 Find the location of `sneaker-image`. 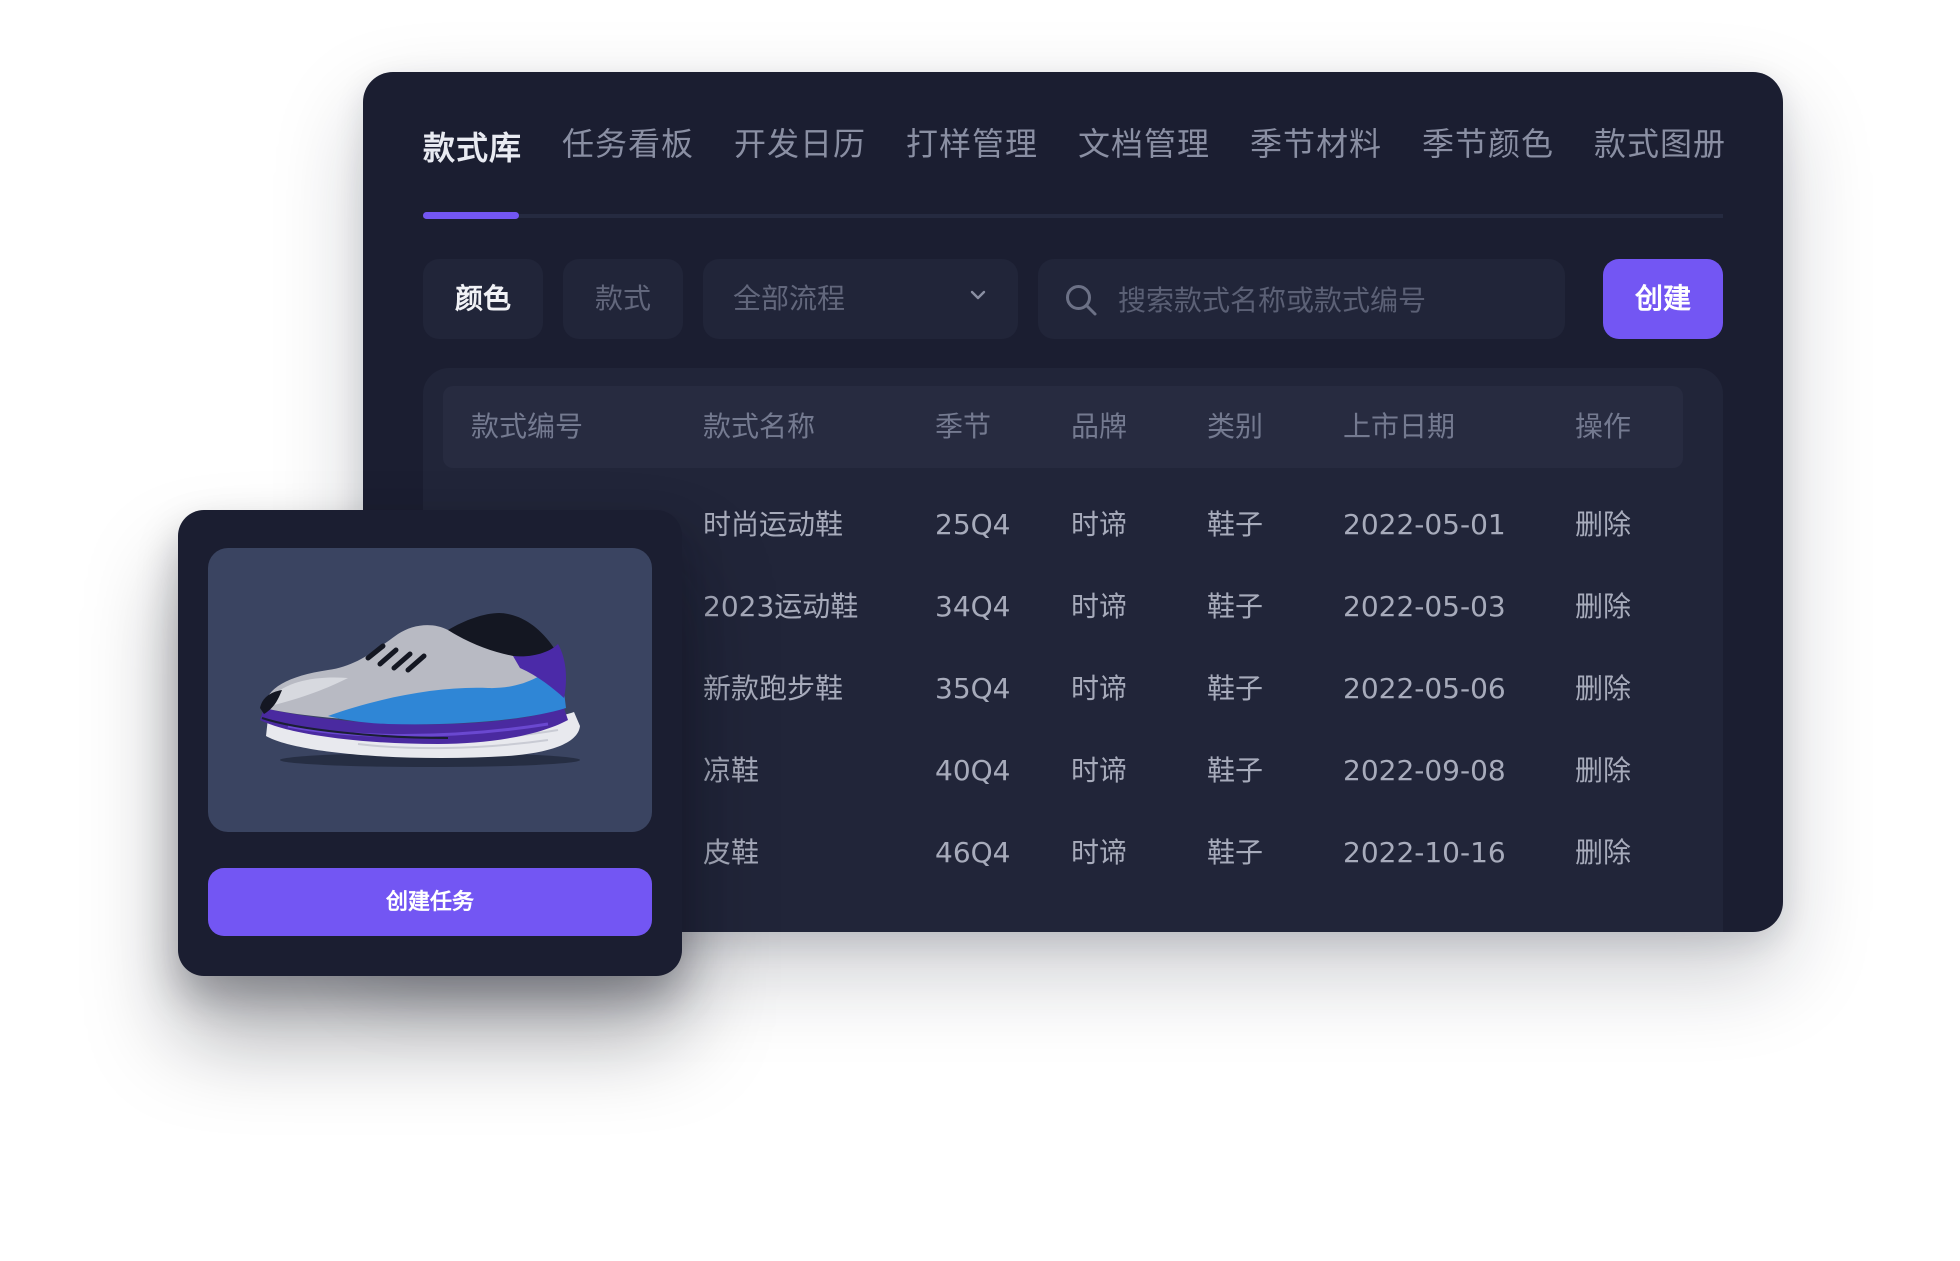

sneaker-image is located at coordinates (430, 690).